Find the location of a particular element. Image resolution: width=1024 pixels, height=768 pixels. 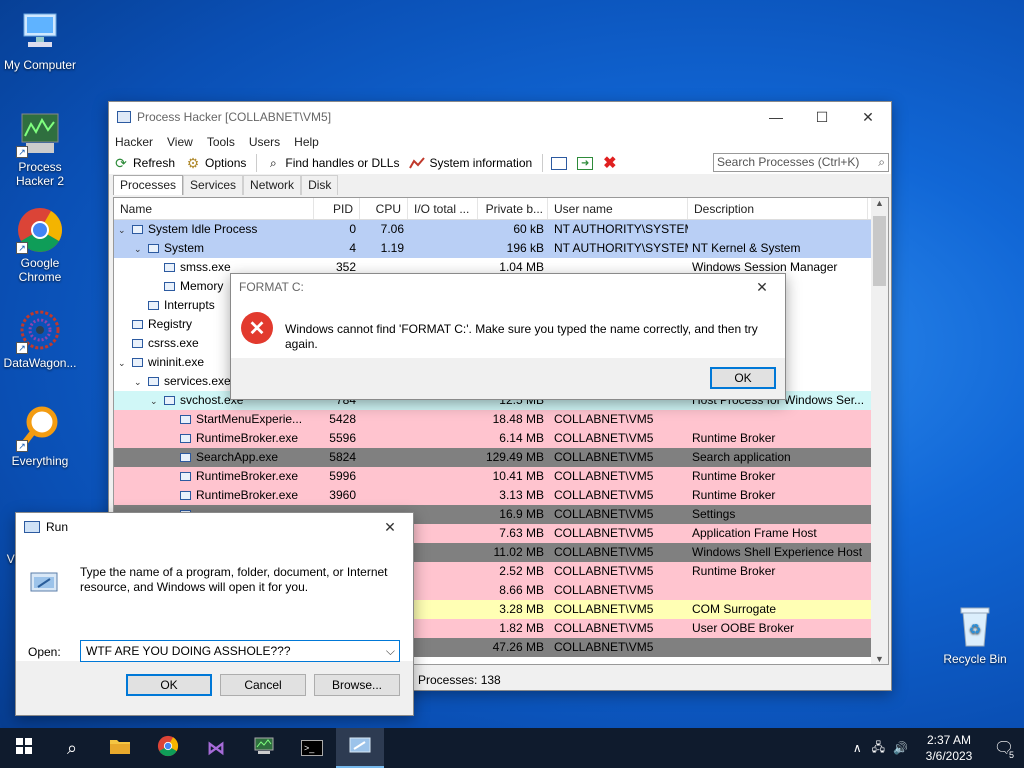

terminate-icon: ✖ is located at coordinates (609, 163).